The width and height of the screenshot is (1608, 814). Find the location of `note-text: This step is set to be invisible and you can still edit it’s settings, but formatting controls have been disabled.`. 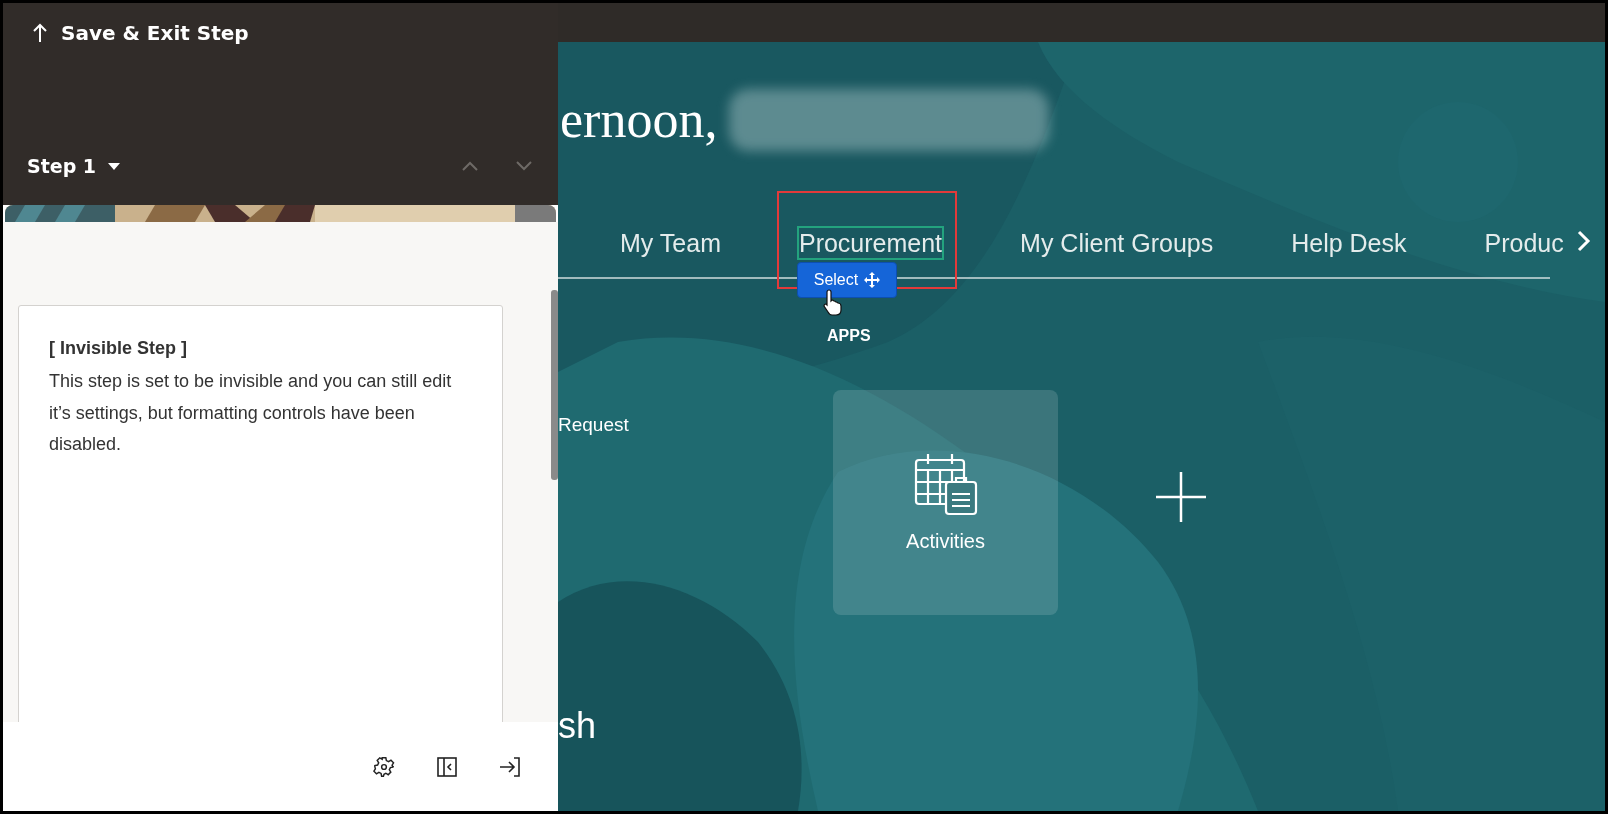

note-text: This step is set to be invisible and you can still edit it’s settings, but formatting controls have been disabled. is located at coordinates (251, 413).